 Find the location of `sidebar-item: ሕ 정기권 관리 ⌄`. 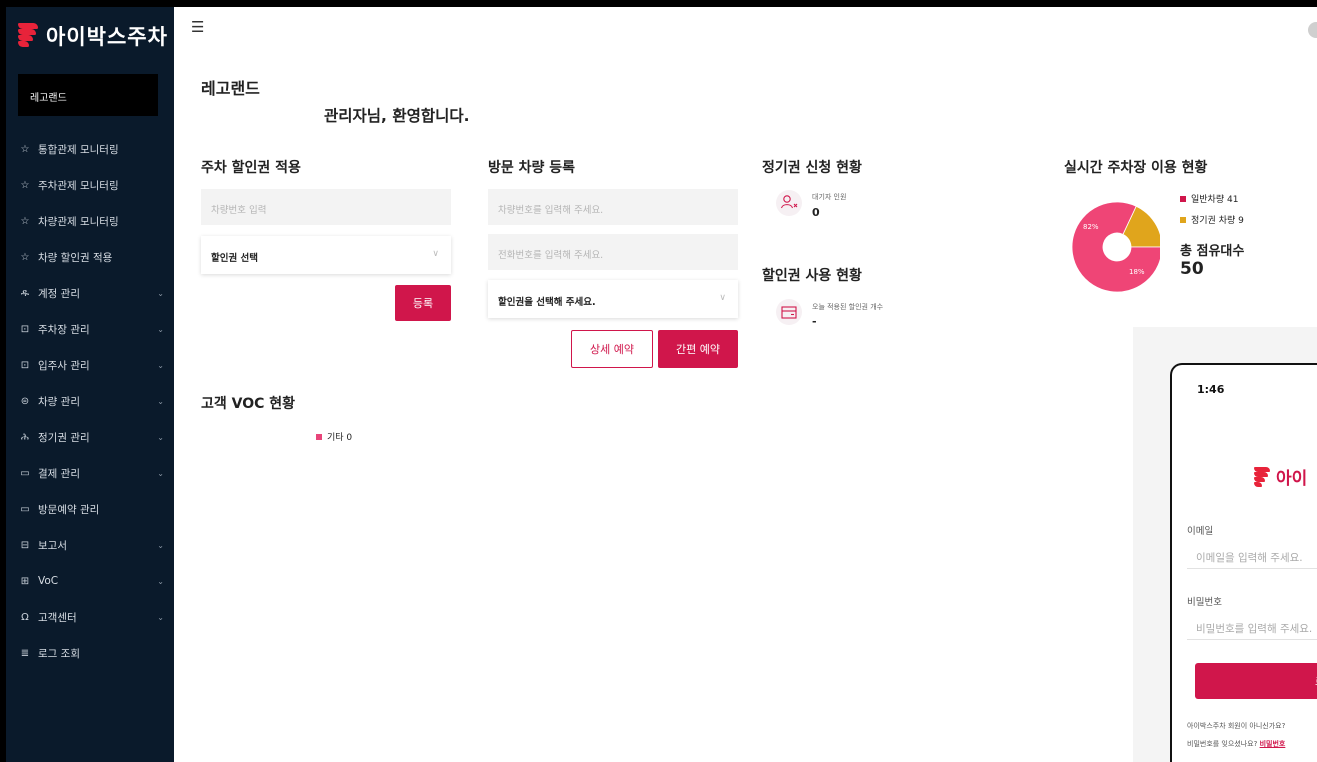

sidebar-item: ሕ 정기권 관리 ⌄ is located at coordinates (90, 437).